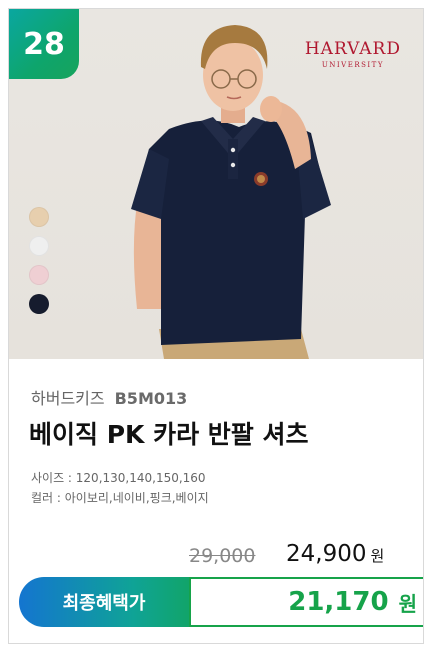 The height and width of the screenshot is (650, 430). I want to click on final-price: 21,170, so click(338, 602).